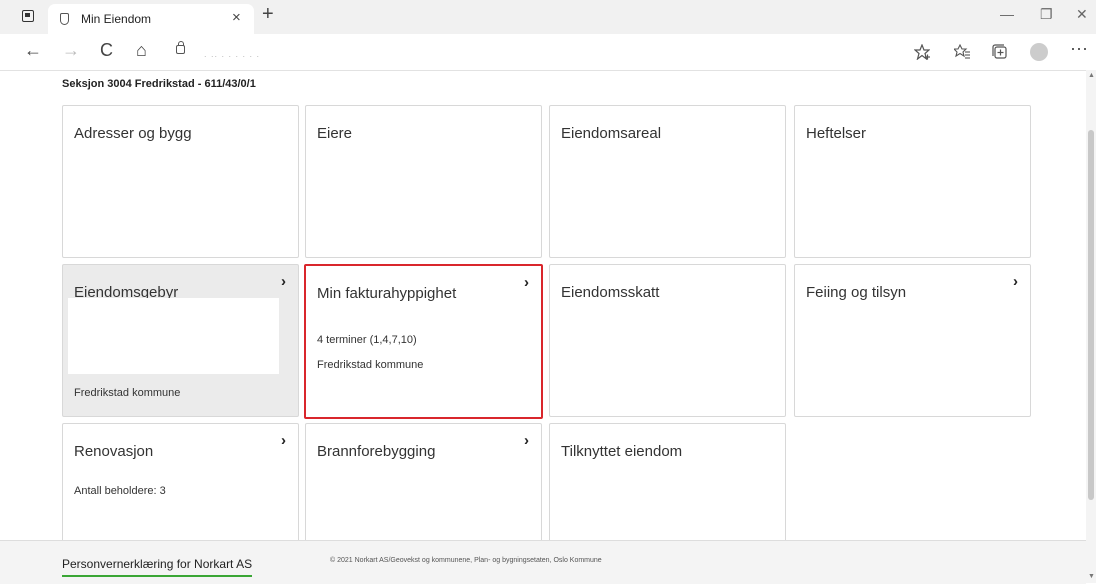 The image size is (1096, 584). What do you see at coordinates (180, 481) in the screenshot?
I see `card-renovasjon: Renovasjon › Antall beholdere: 3` at bounding box center [180, 481].